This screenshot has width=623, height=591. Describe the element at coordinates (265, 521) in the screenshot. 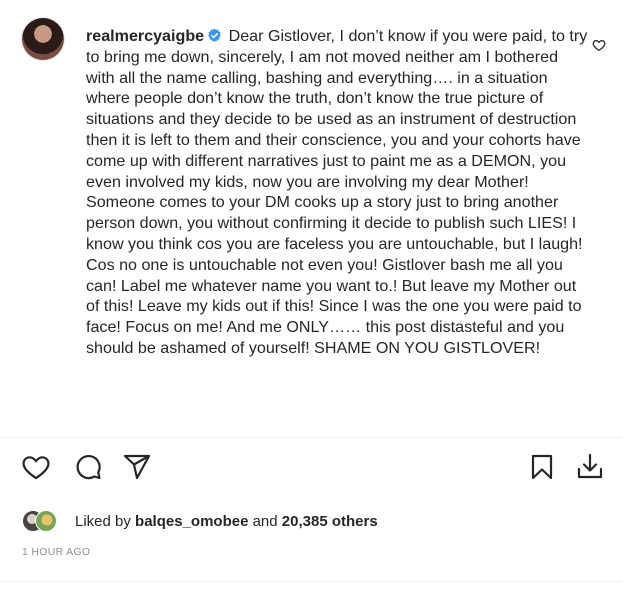

I see `likes-connector: and` at that location.